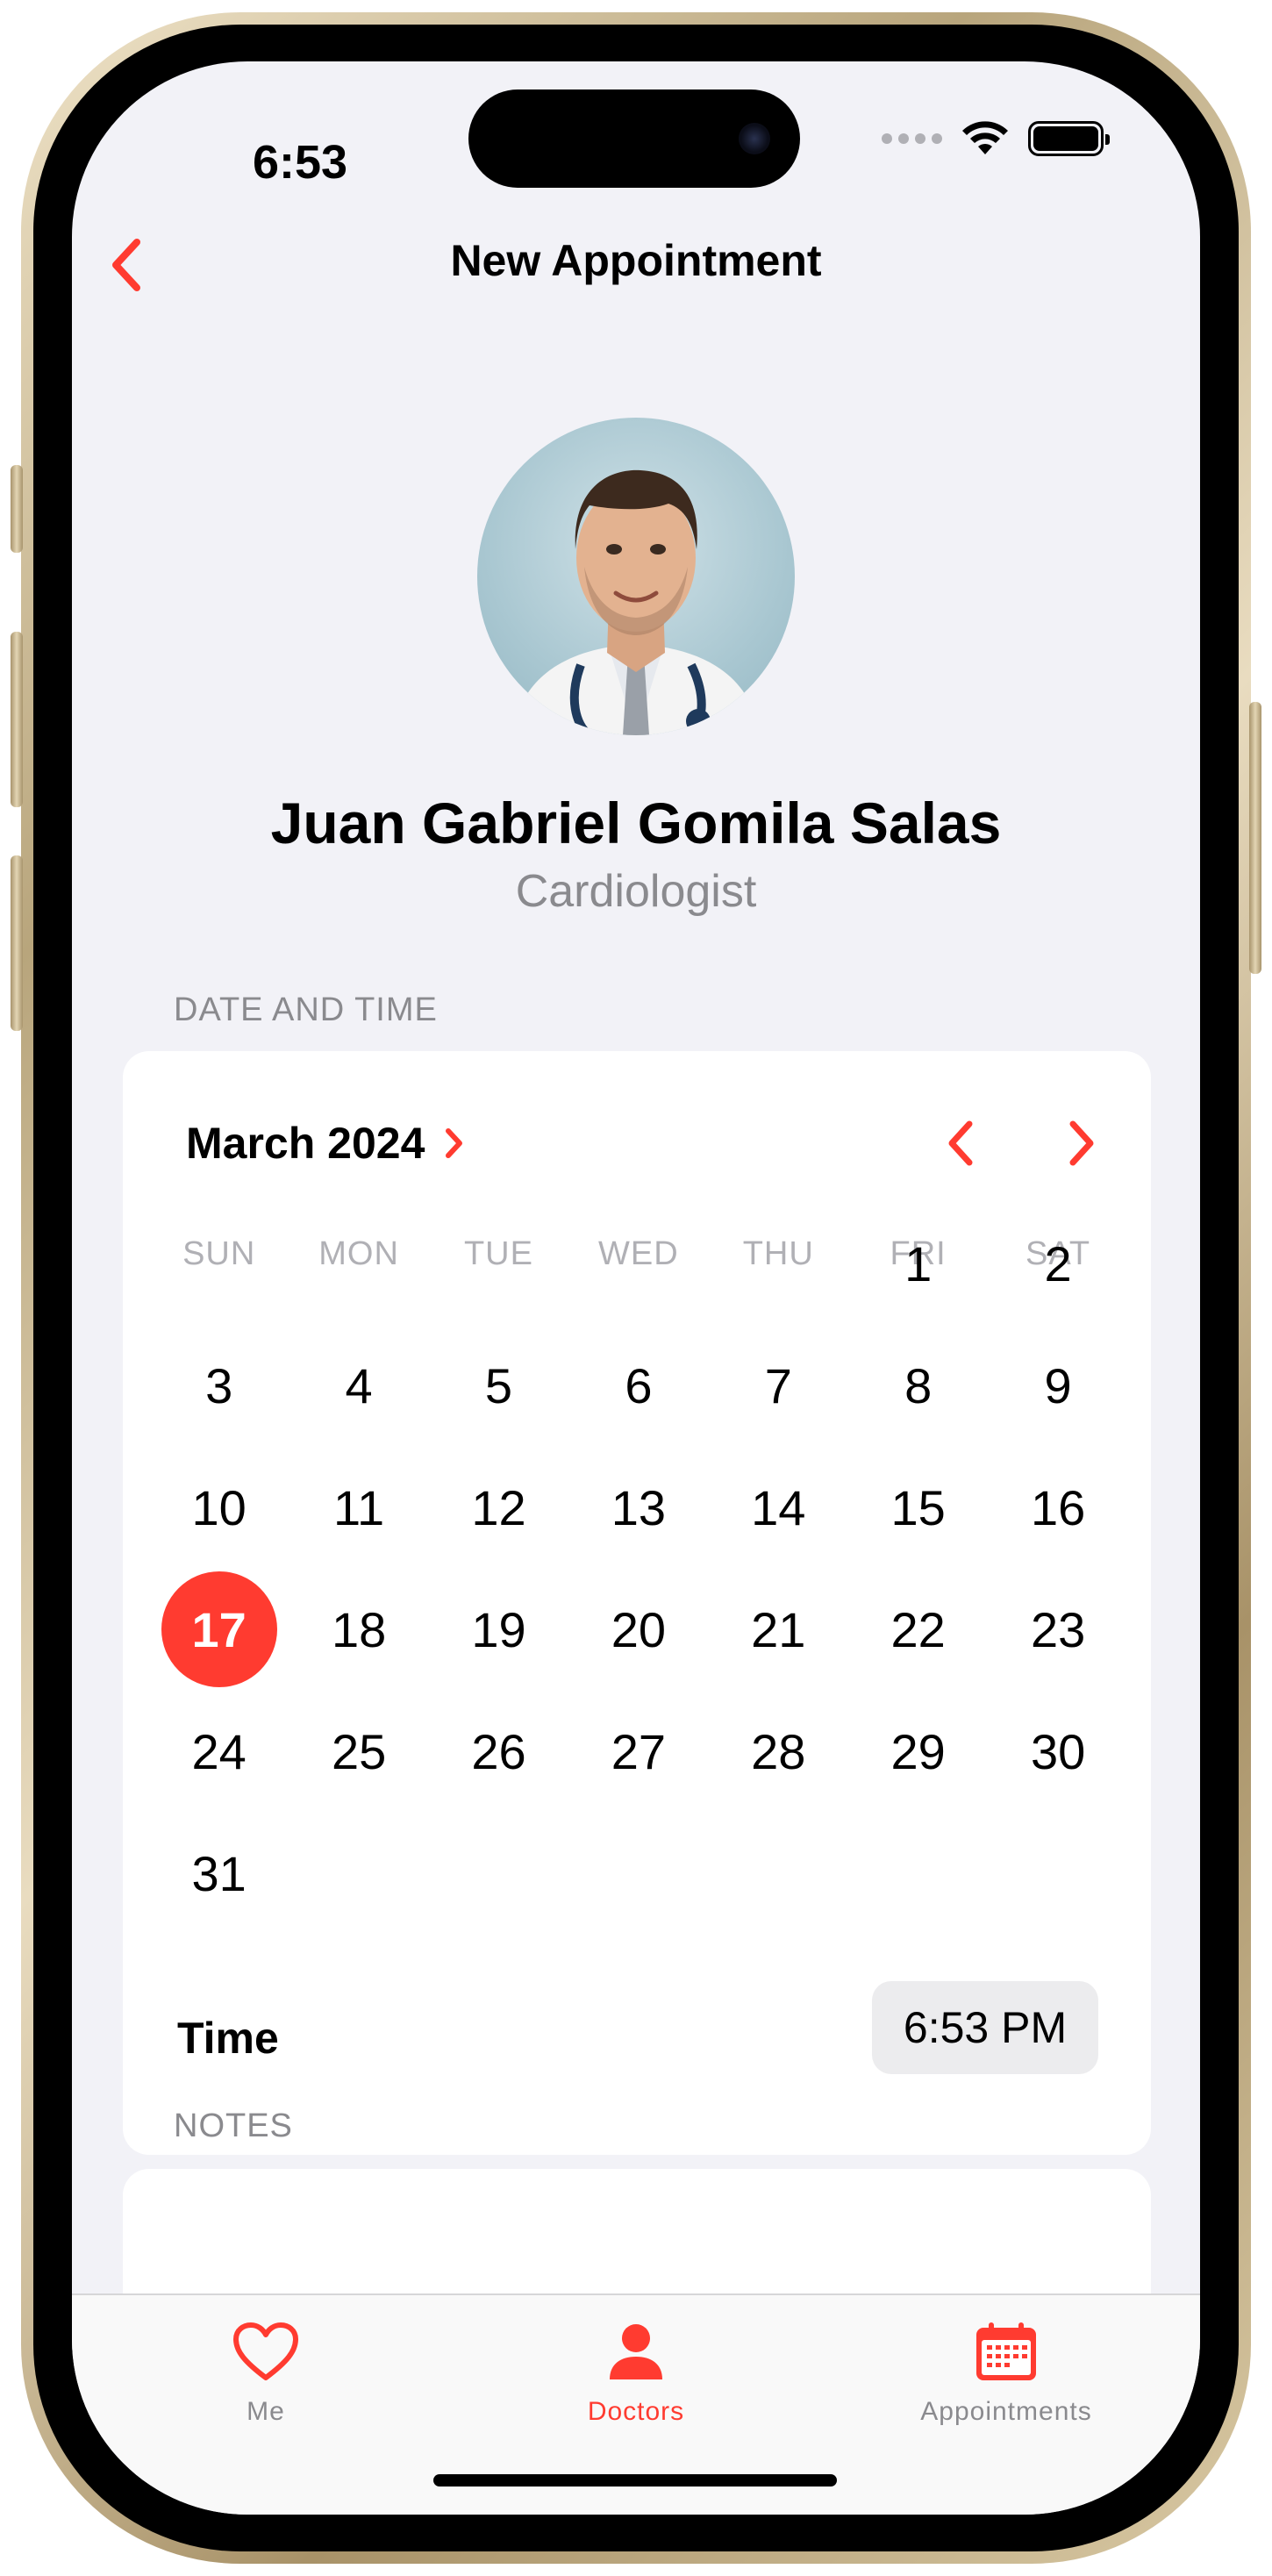  Describe the element at coordinates (17, 719) in the screenshot. I see `volume-up-button` at that location.